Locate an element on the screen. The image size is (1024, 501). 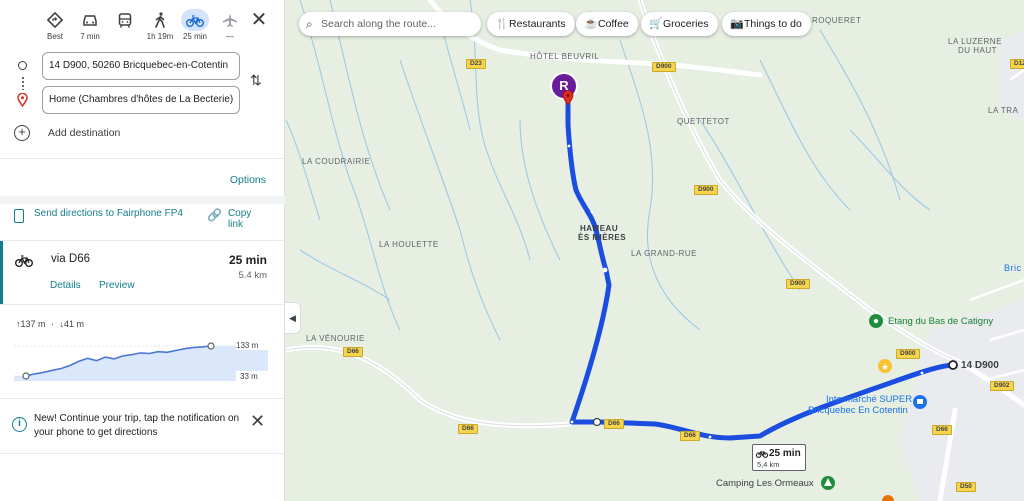
elevation-summary: ↑137 m · ↓41 m is located at coordinates (50, 324).